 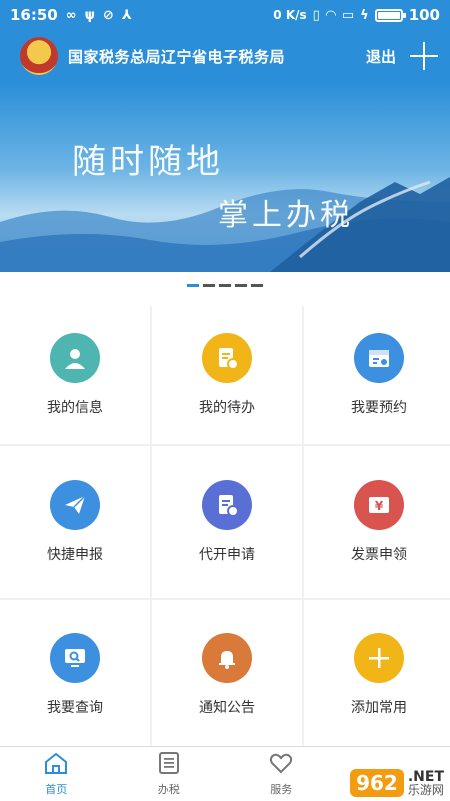 I want to click on battery-icon, so click(x=390, y=15).